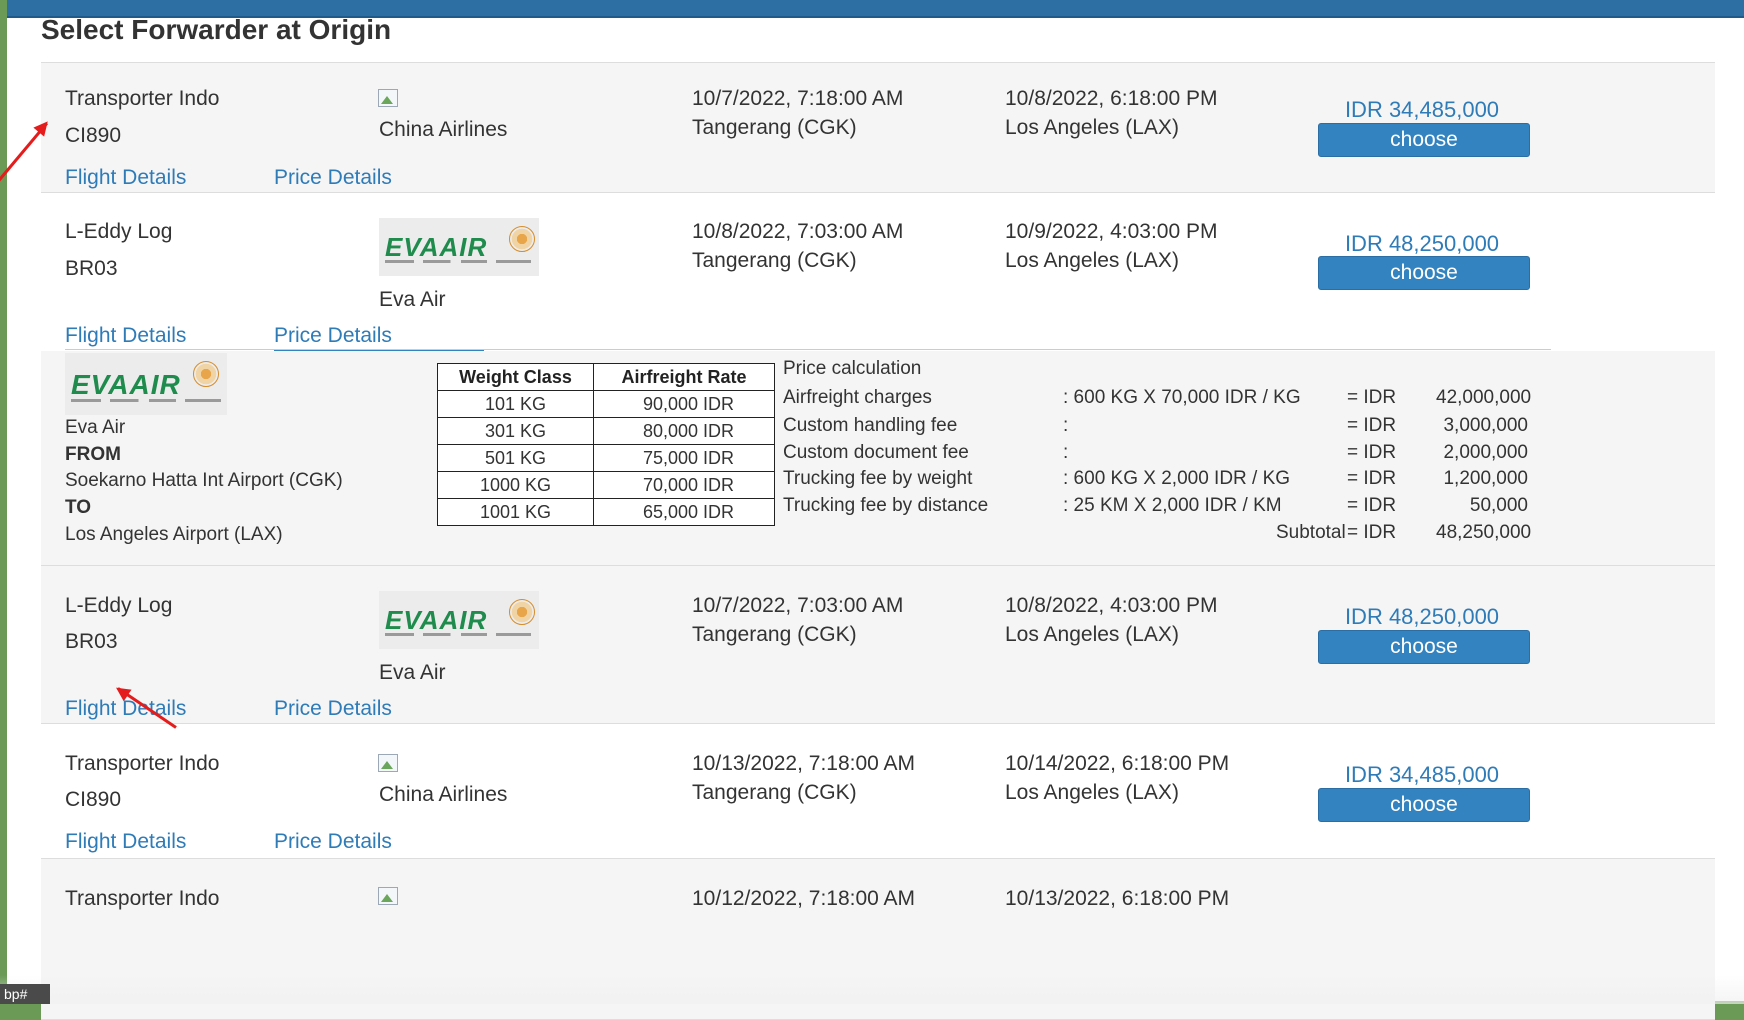 The width and height of the screenshot is (1744, 1020). Describe the element at coordinates (515, 431) in the screenshot. I see `weight-cell: 301 KG` at that location.